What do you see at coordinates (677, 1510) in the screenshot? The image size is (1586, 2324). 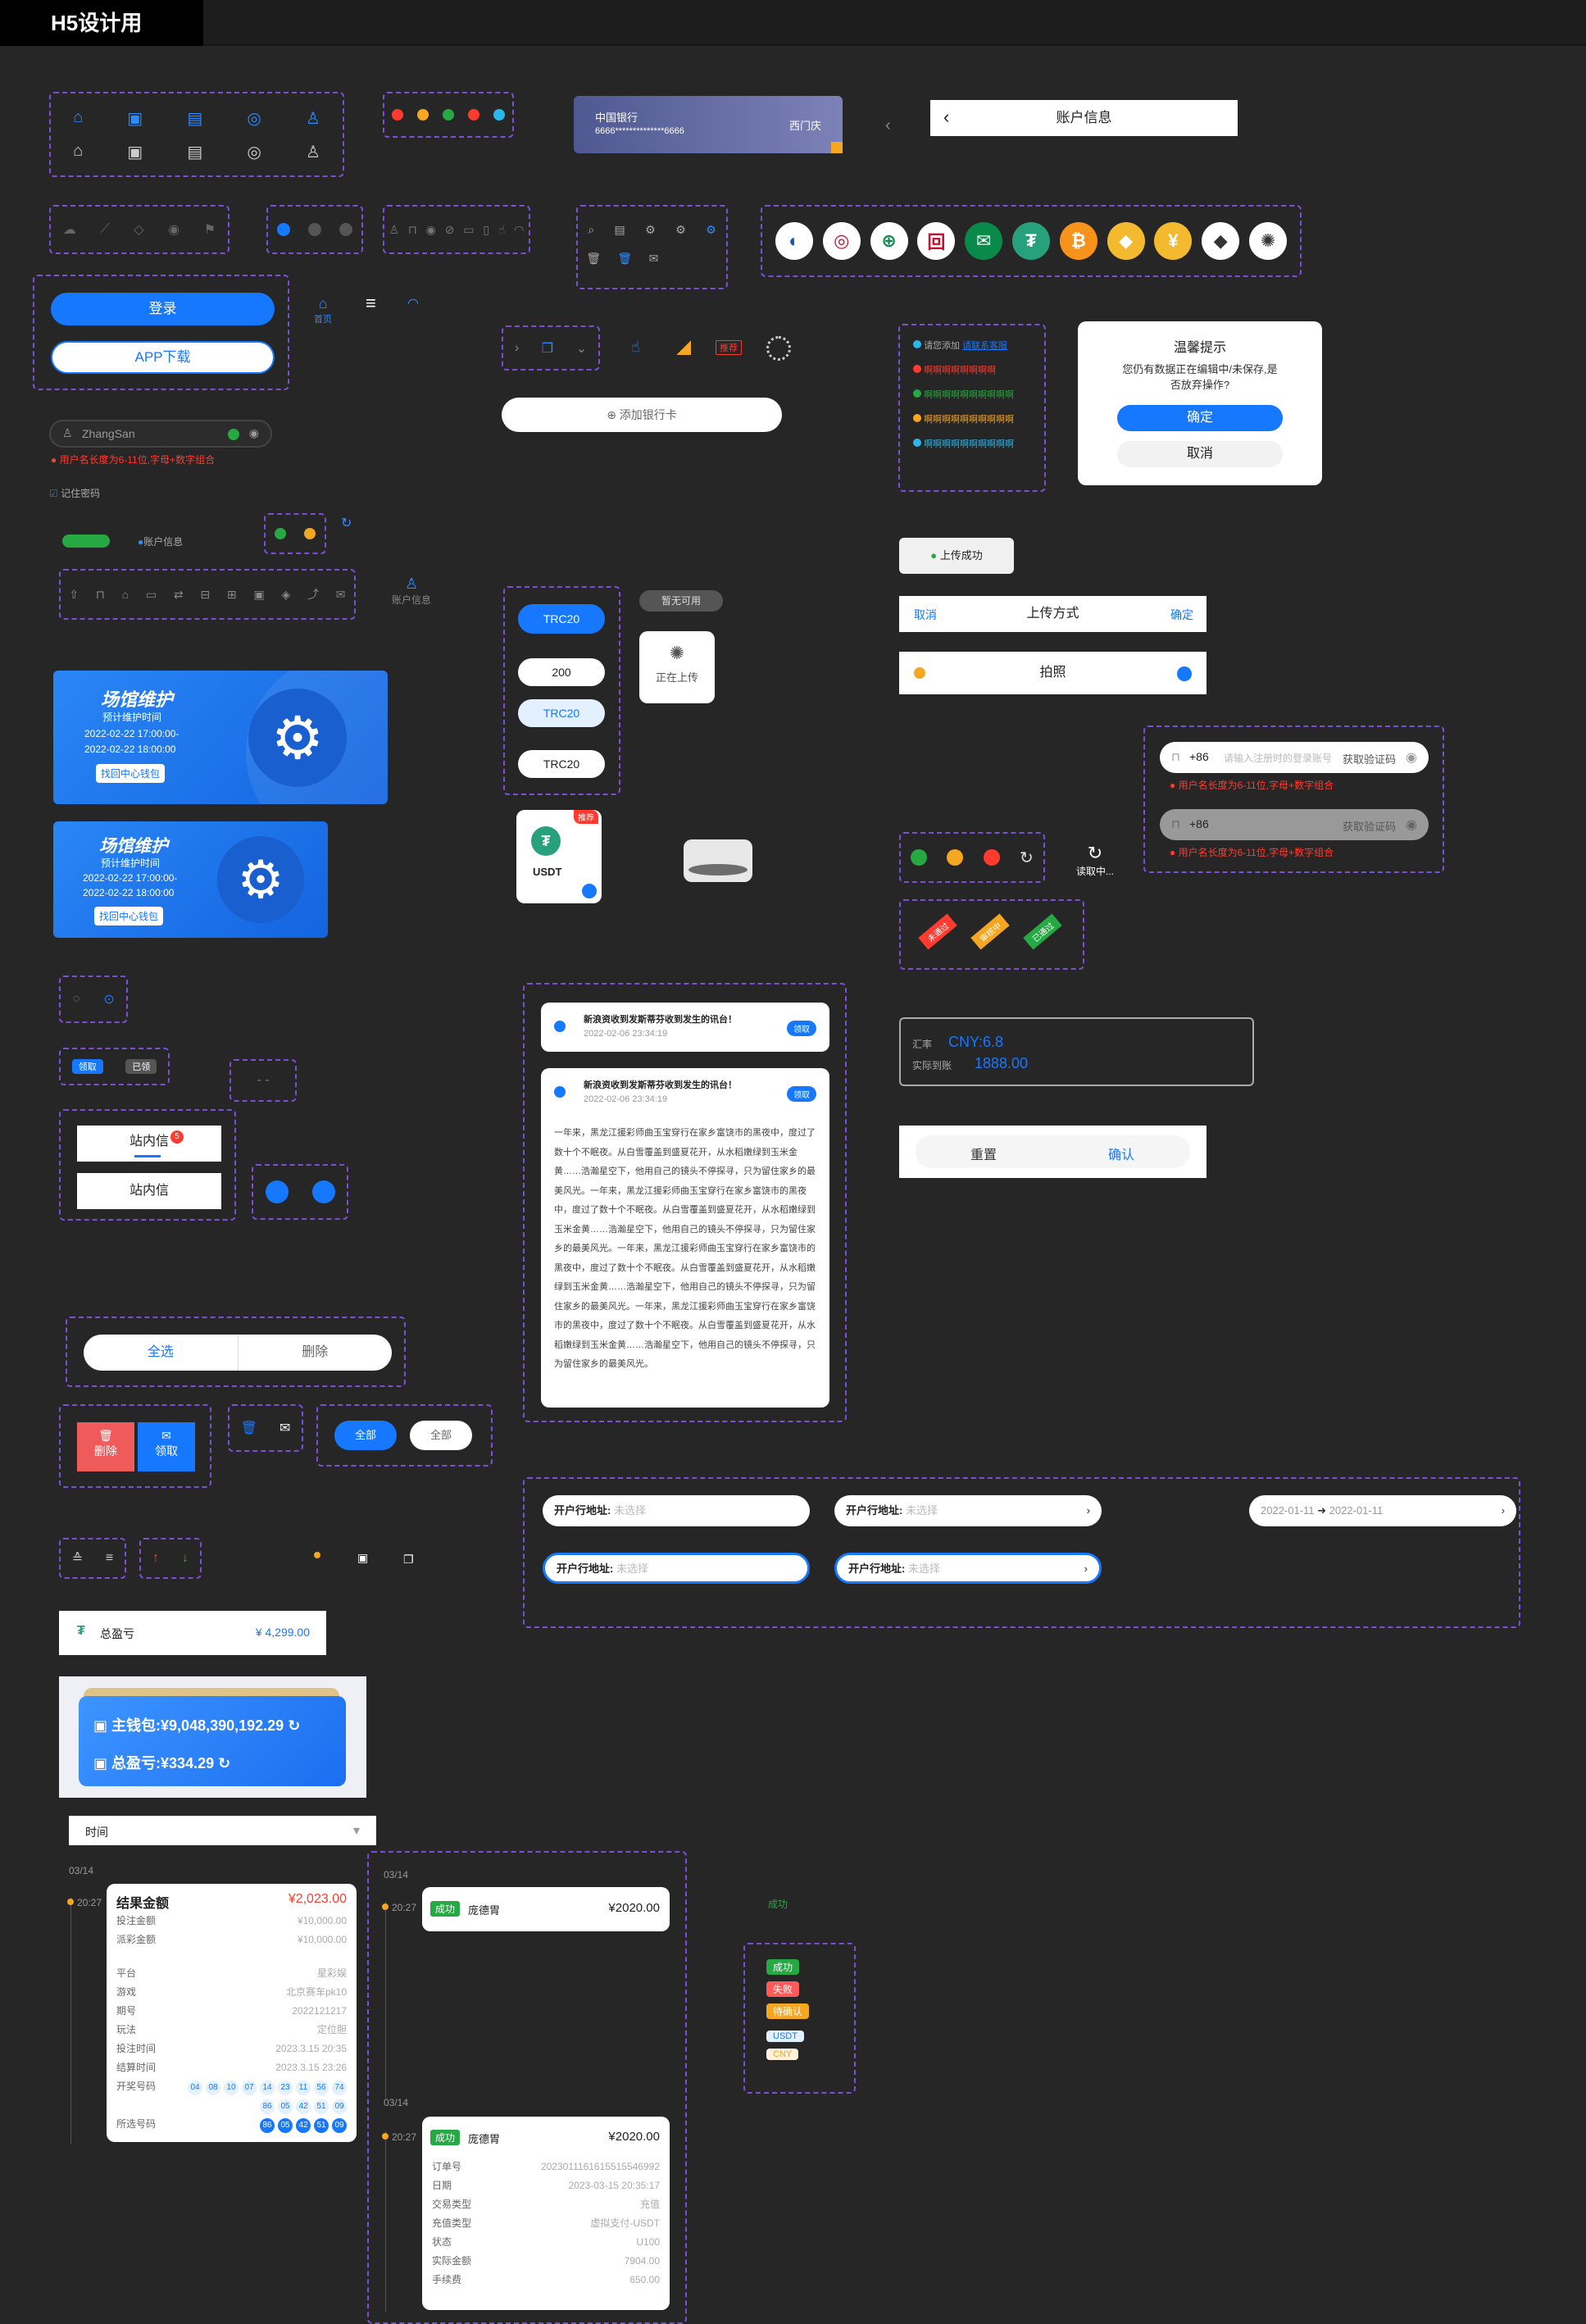 I see `bank-address-select: 开户行地址: 未选择` at bounding box center [677, 1510].